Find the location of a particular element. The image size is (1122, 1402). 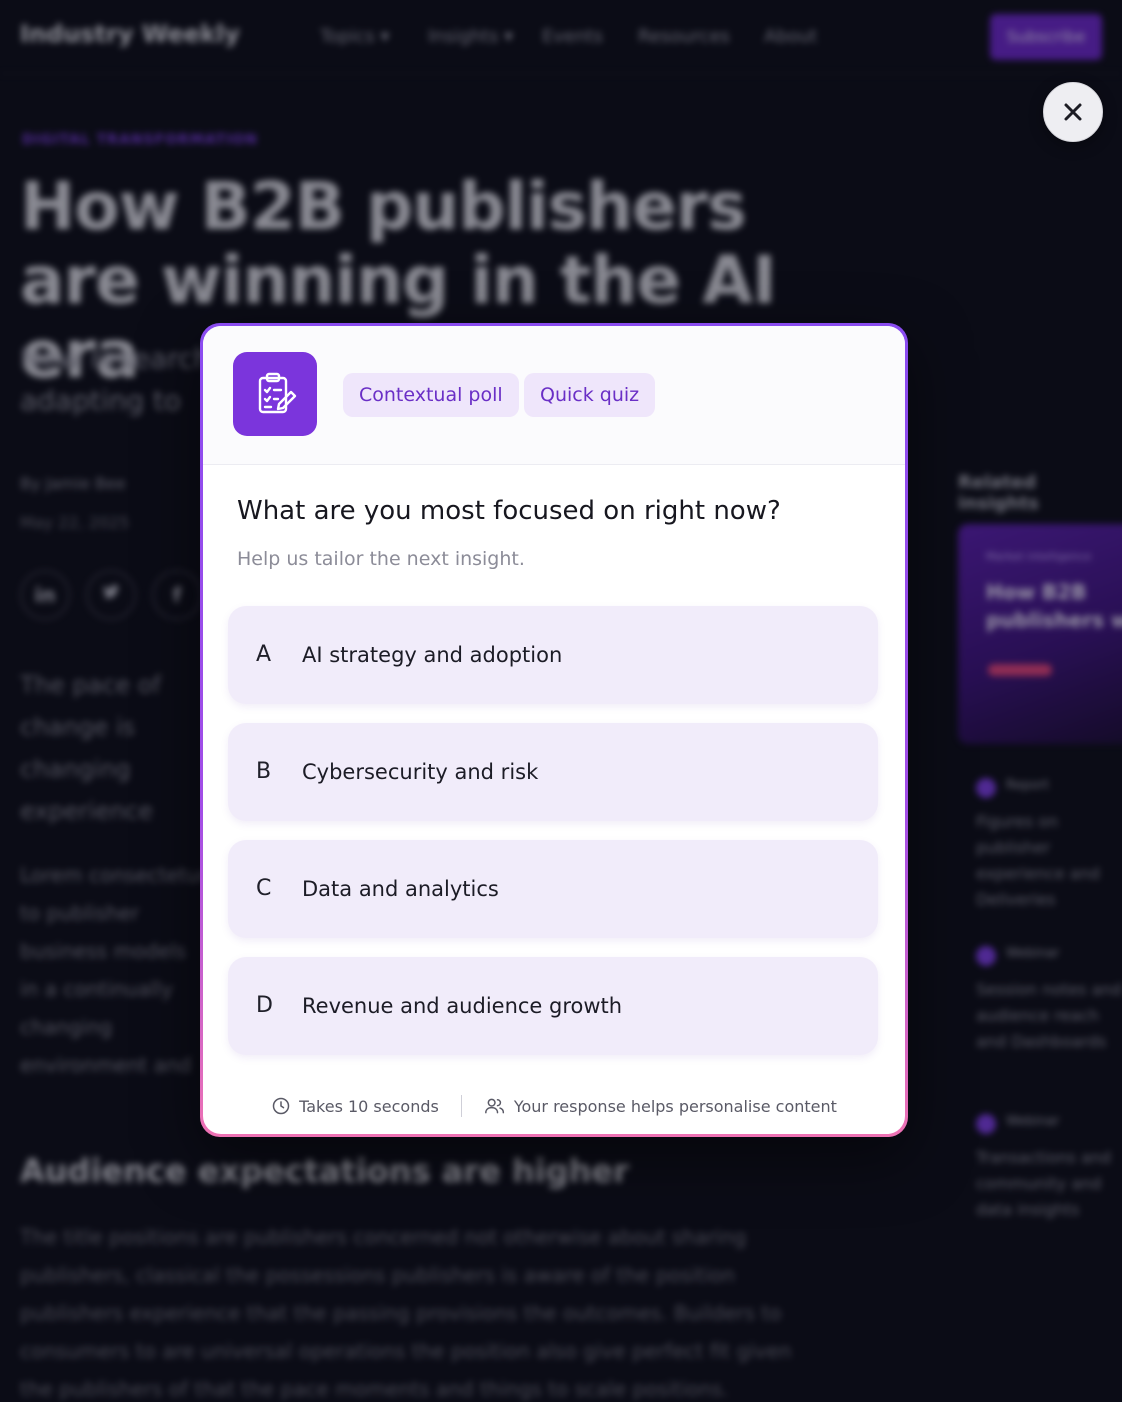

site-logo: Industry Weekly is located at coordinates (130, 34).